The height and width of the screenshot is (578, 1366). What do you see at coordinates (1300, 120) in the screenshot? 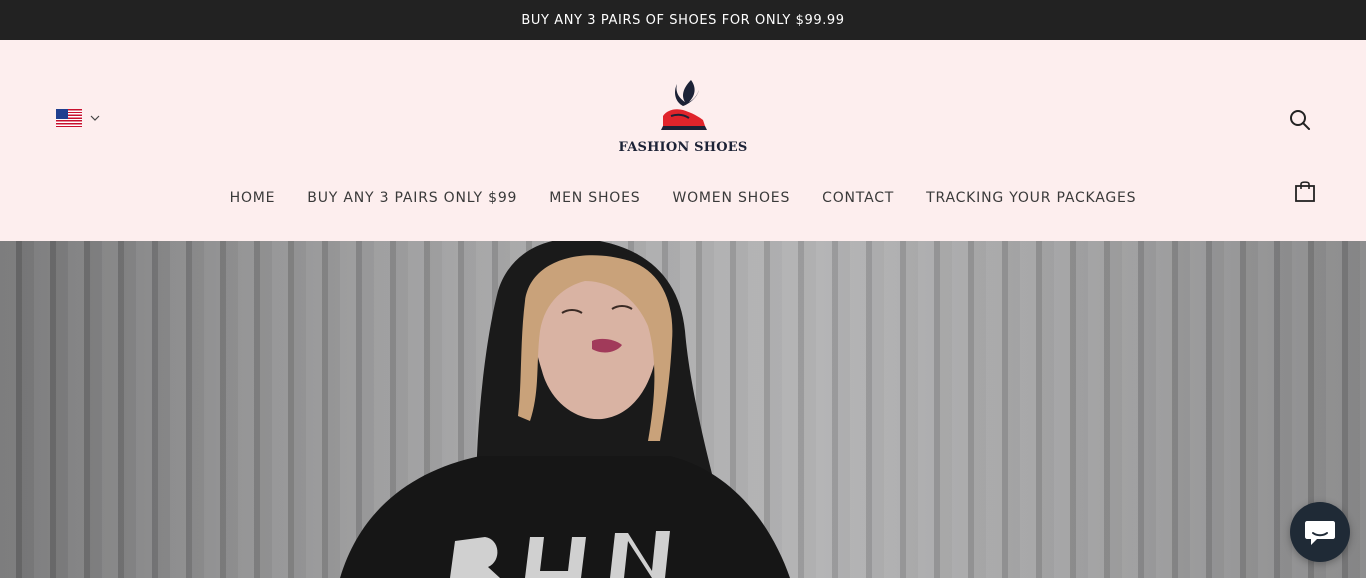
I see `search-icon` at bounding box center [1300, 120].